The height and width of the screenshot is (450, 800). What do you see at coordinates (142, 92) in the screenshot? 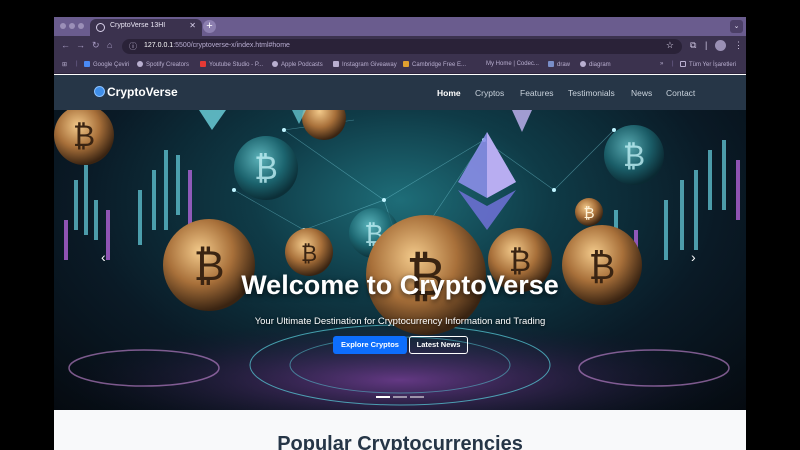
I see `brand-name: CryptoVerse` at bounding box center [142, 92].